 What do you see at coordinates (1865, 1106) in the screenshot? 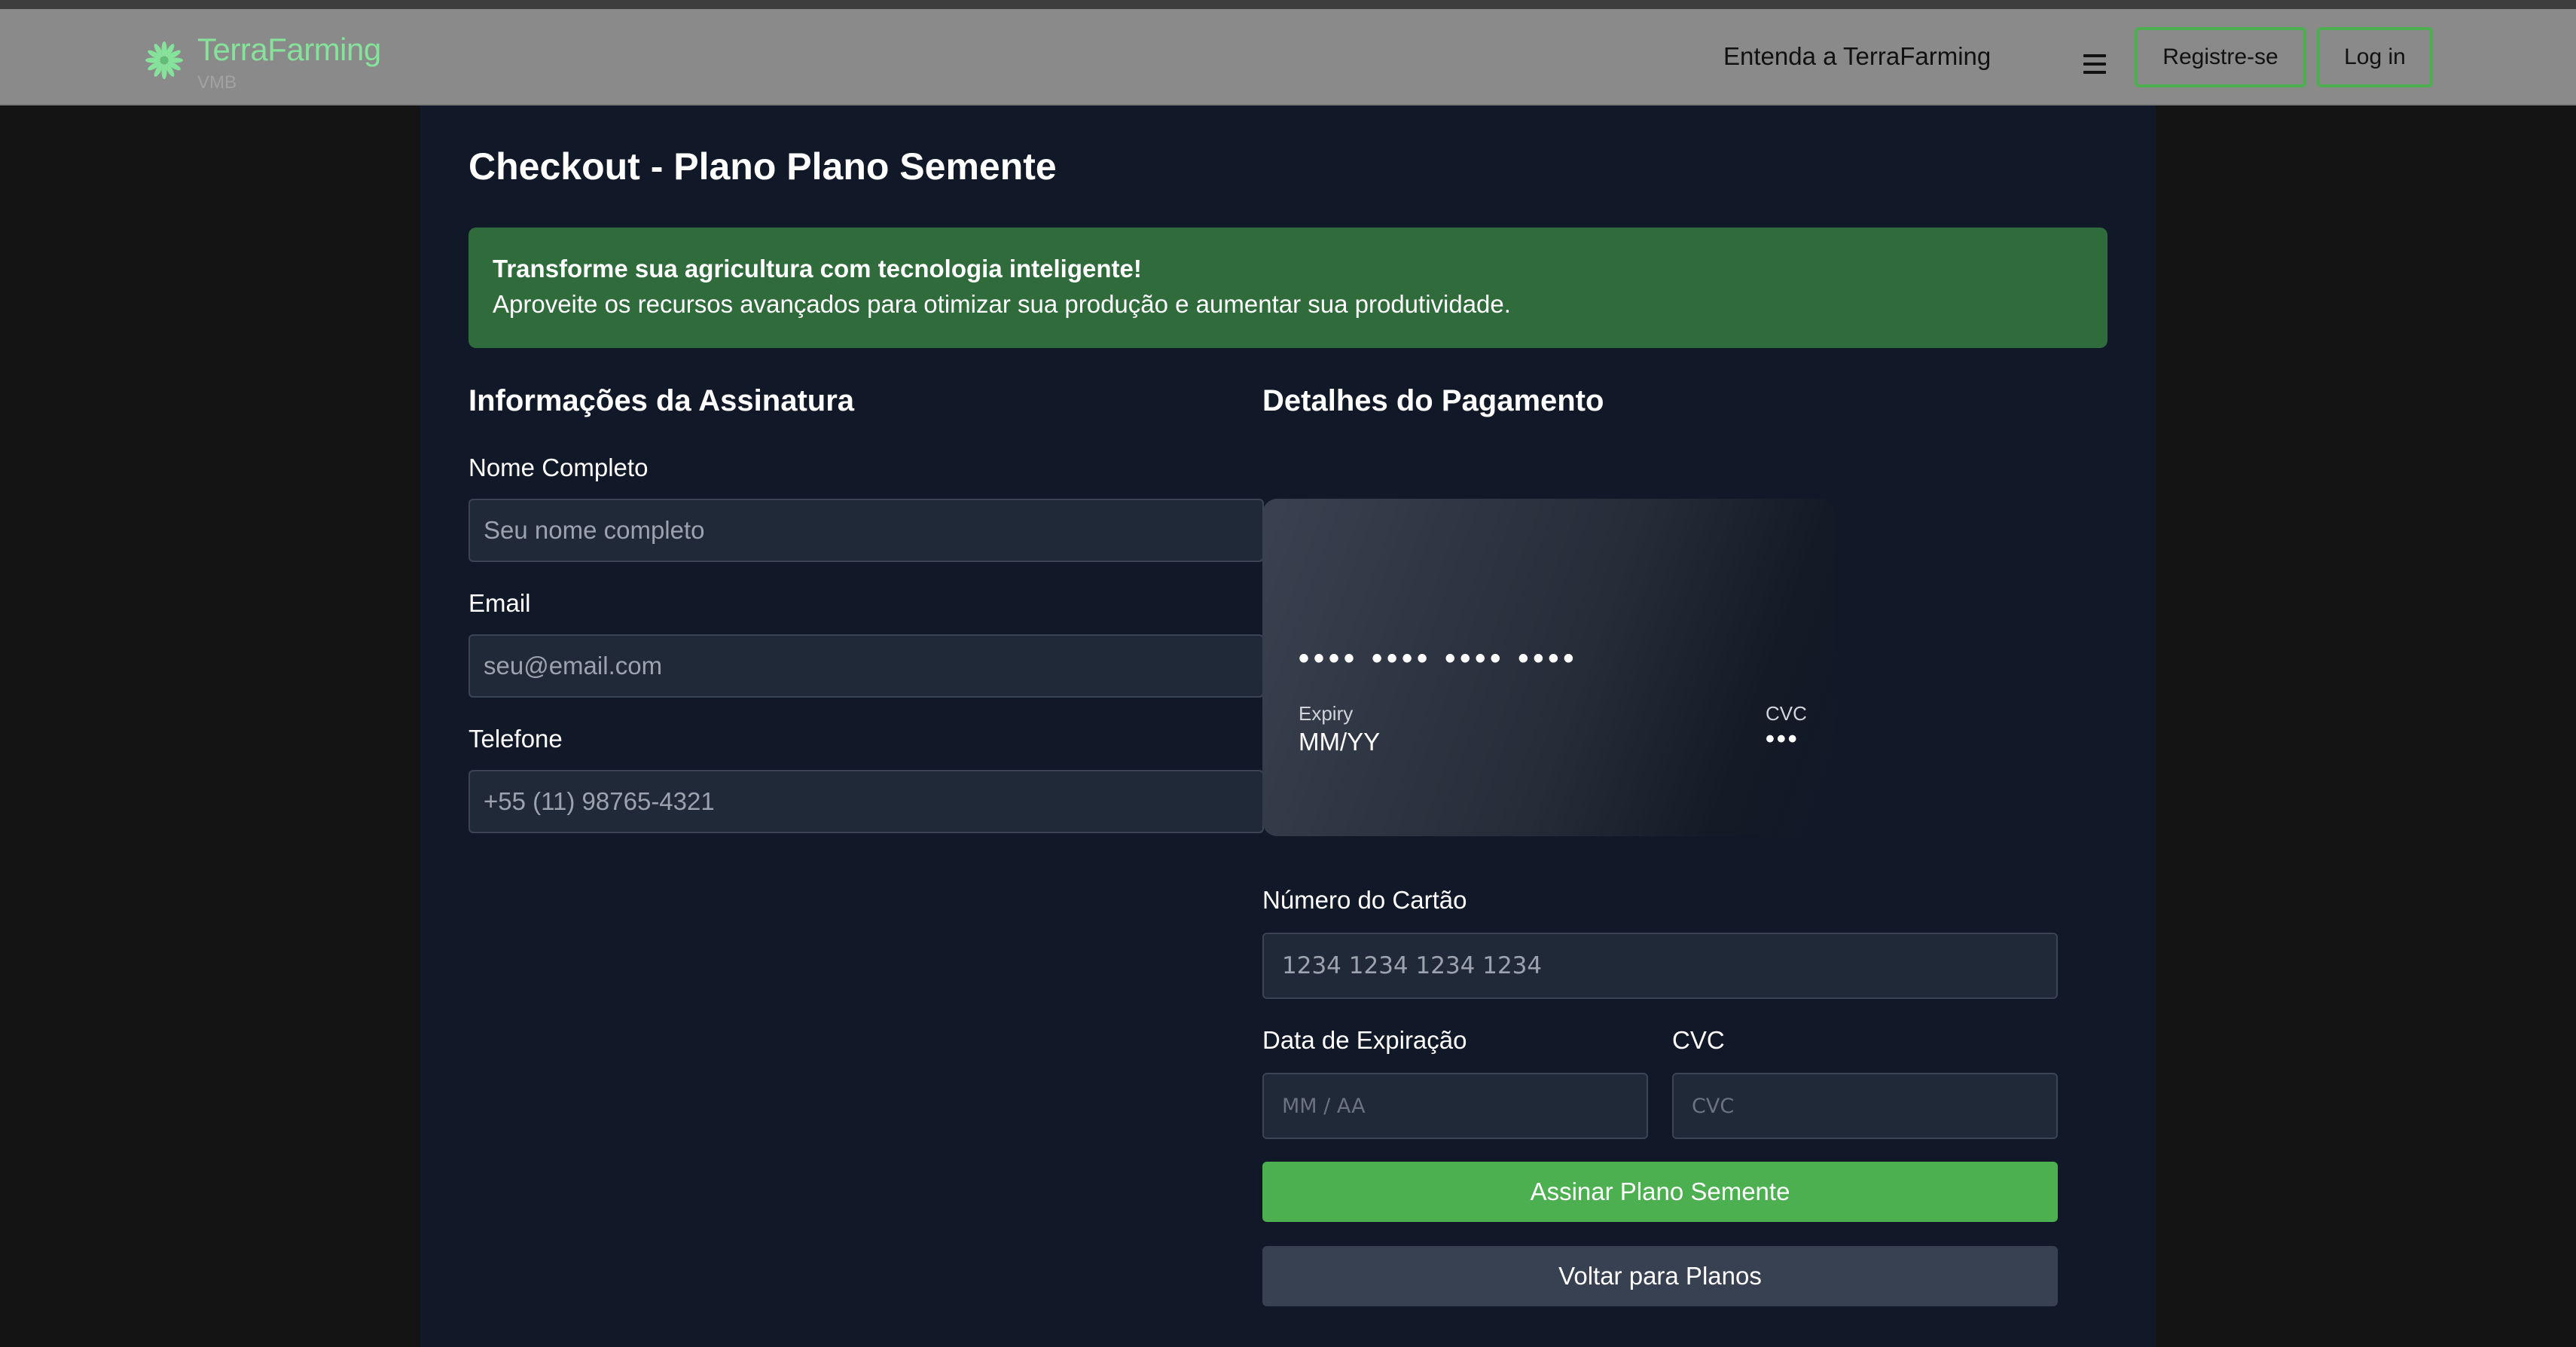
I see `cvc-input: CVC` at bounding box center [1865, 1106].